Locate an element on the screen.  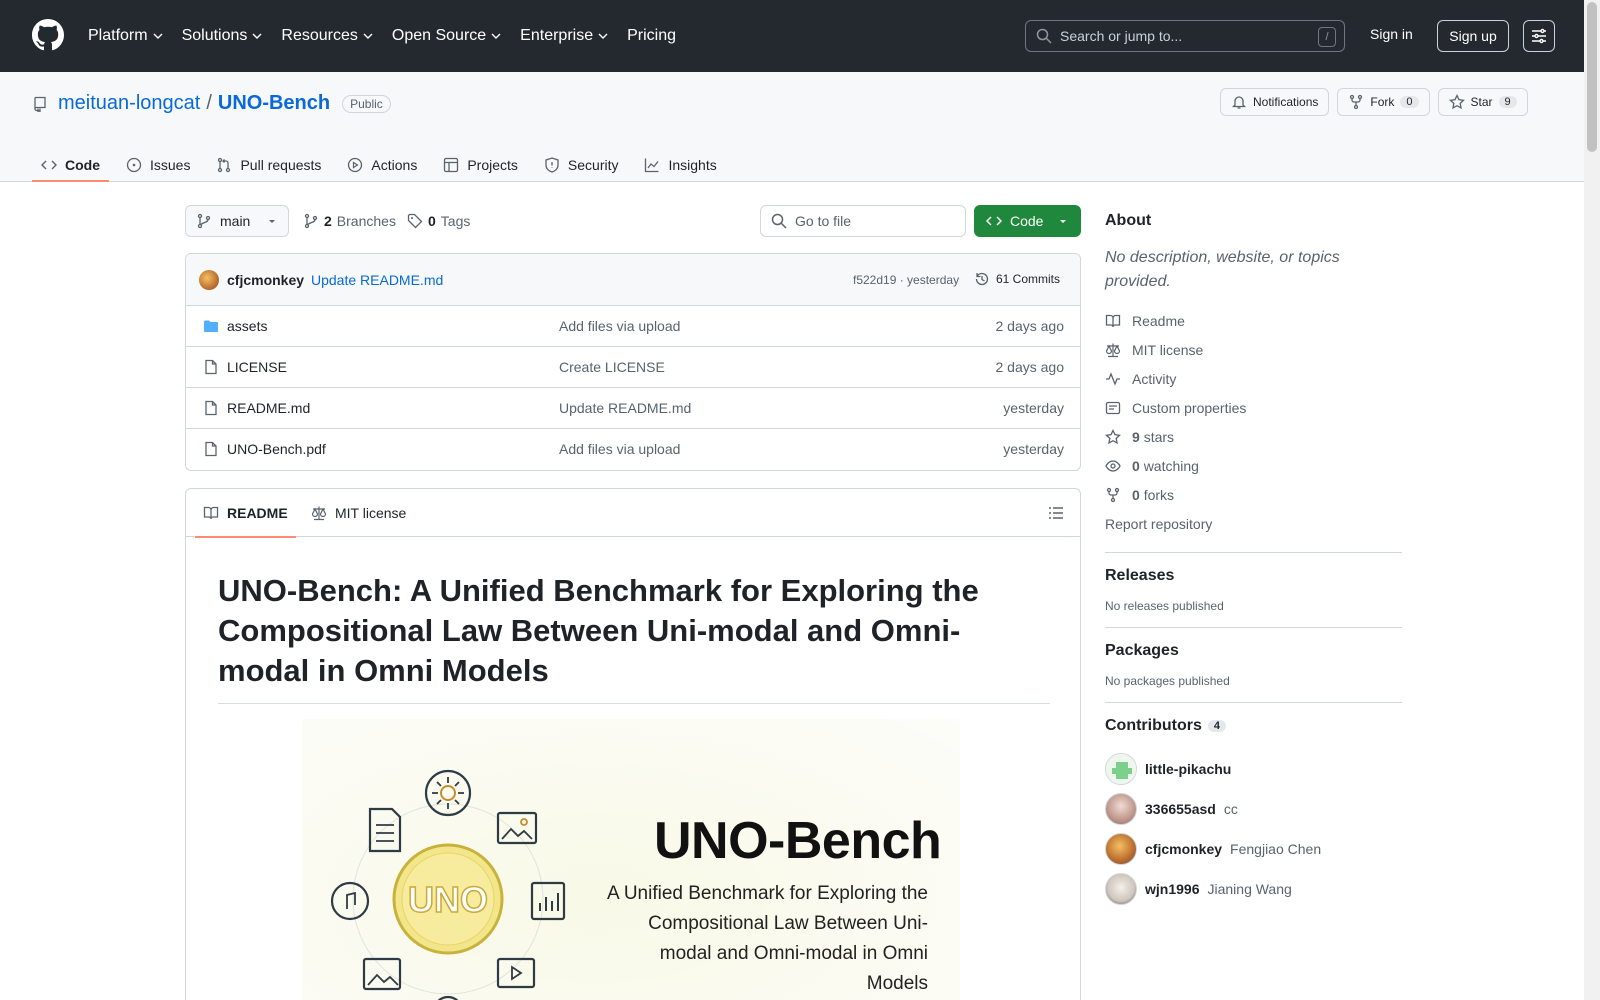
branches-link: 2 Branches is located at coordinates (349, 221).